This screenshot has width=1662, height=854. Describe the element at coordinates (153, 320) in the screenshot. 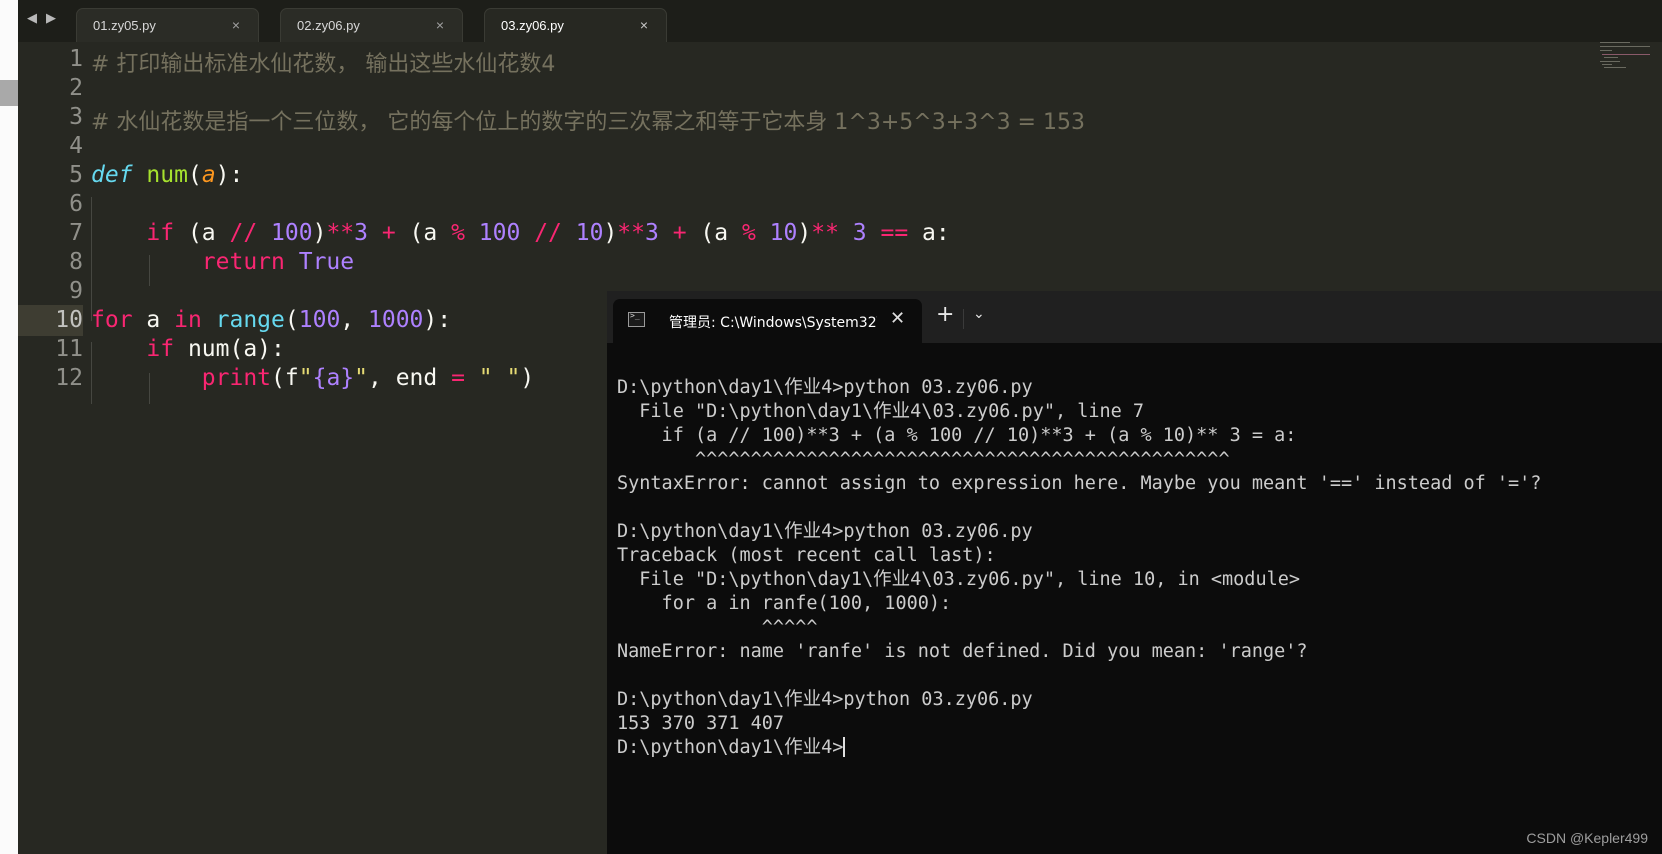

I see `code-text: a` at that location.